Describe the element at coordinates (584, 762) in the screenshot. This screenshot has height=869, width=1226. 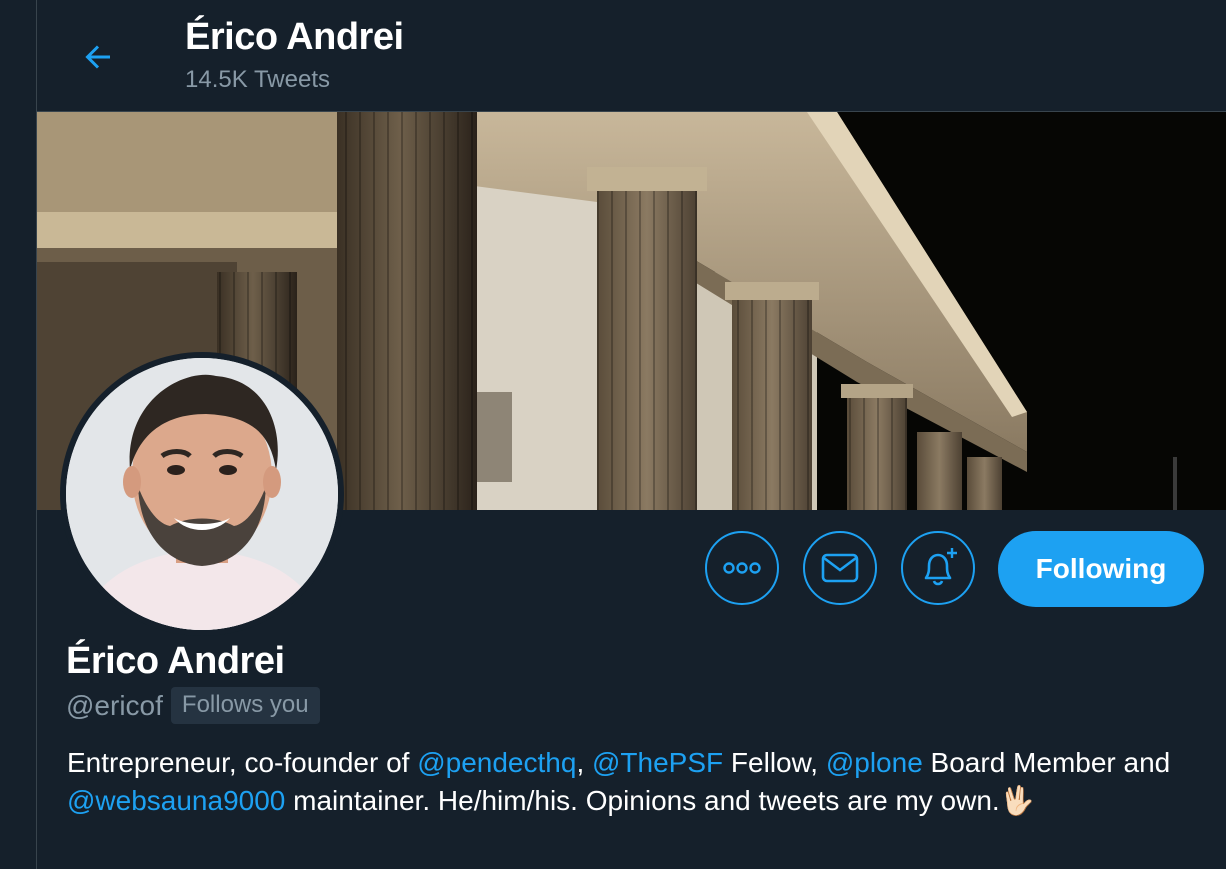
I see `bio-text: ,` at that location.